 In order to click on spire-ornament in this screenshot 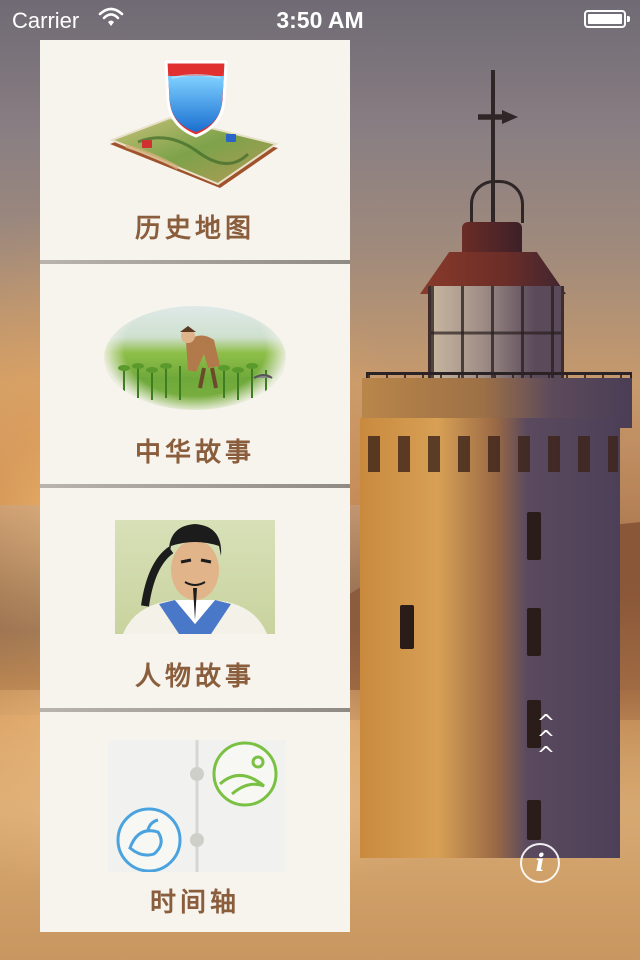, I will do `click(497, 201)`.